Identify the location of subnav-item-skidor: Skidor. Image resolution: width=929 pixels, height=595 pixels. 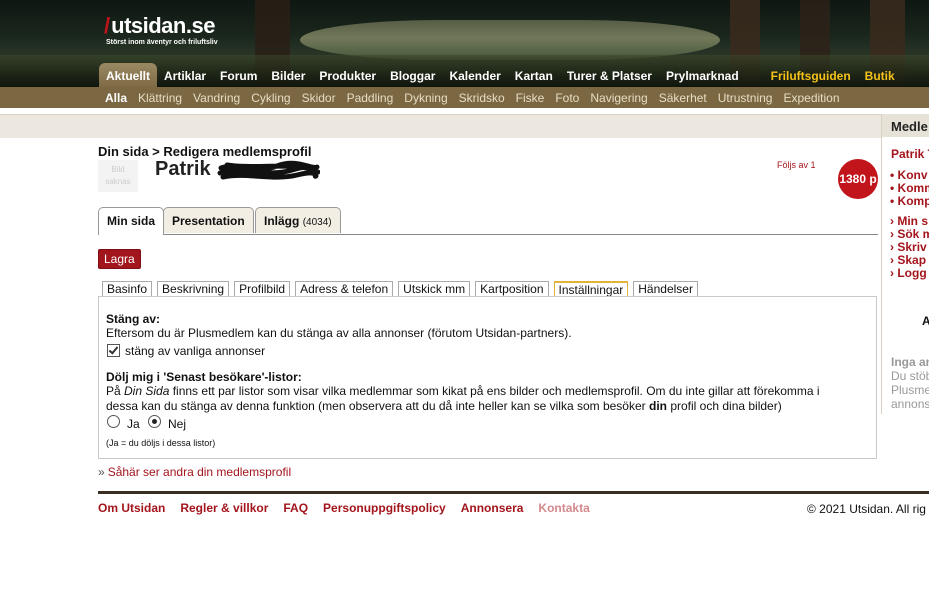
(319, 98).